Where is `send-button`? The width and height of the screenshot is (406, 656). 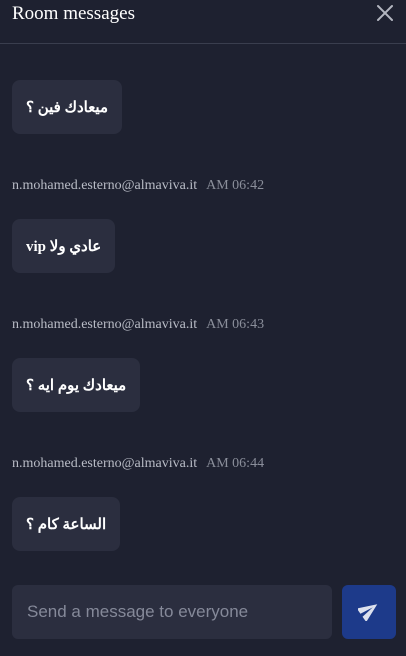 send-button is located at coordinates (369, 612).